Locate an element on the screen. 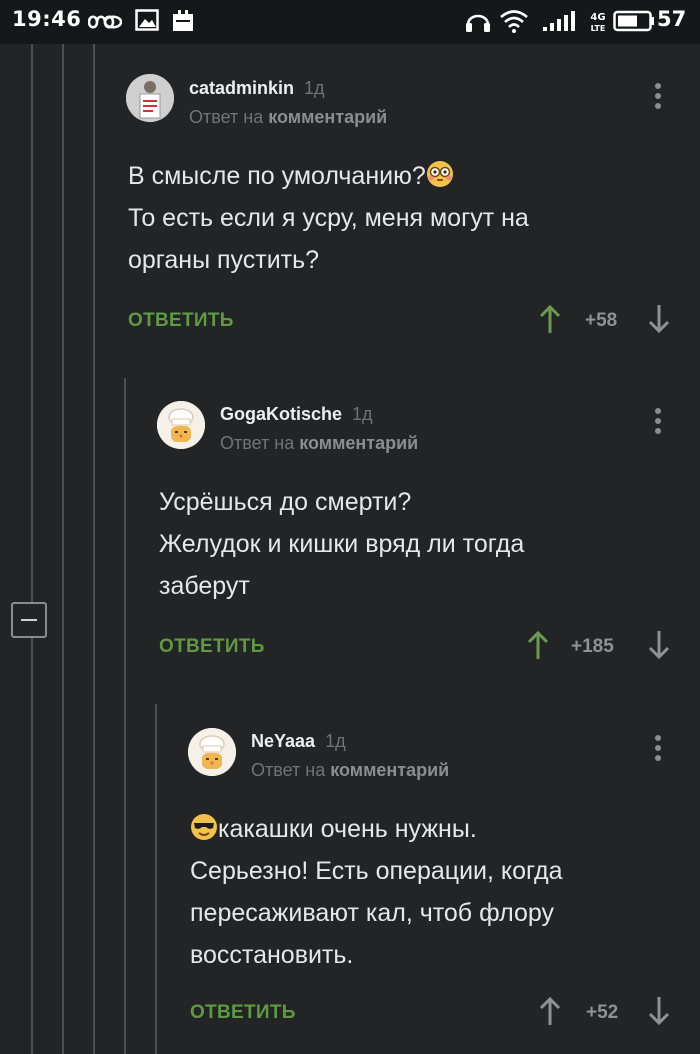 The height and width of the screenshot is (1054, 700). comment-line: какашки очень нужны. is located at coordinates (347, 829).